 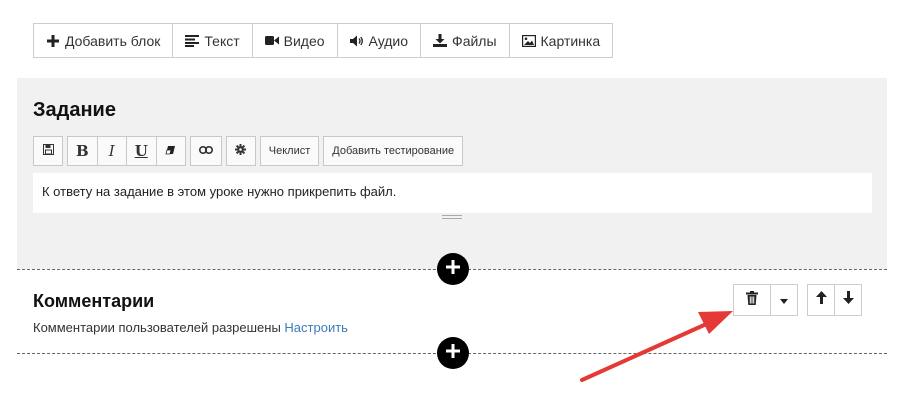 What do you see at coordinates (570, 40) in the screenshot?
I see `image-label: Картинка` at bounding box center [570, 40].